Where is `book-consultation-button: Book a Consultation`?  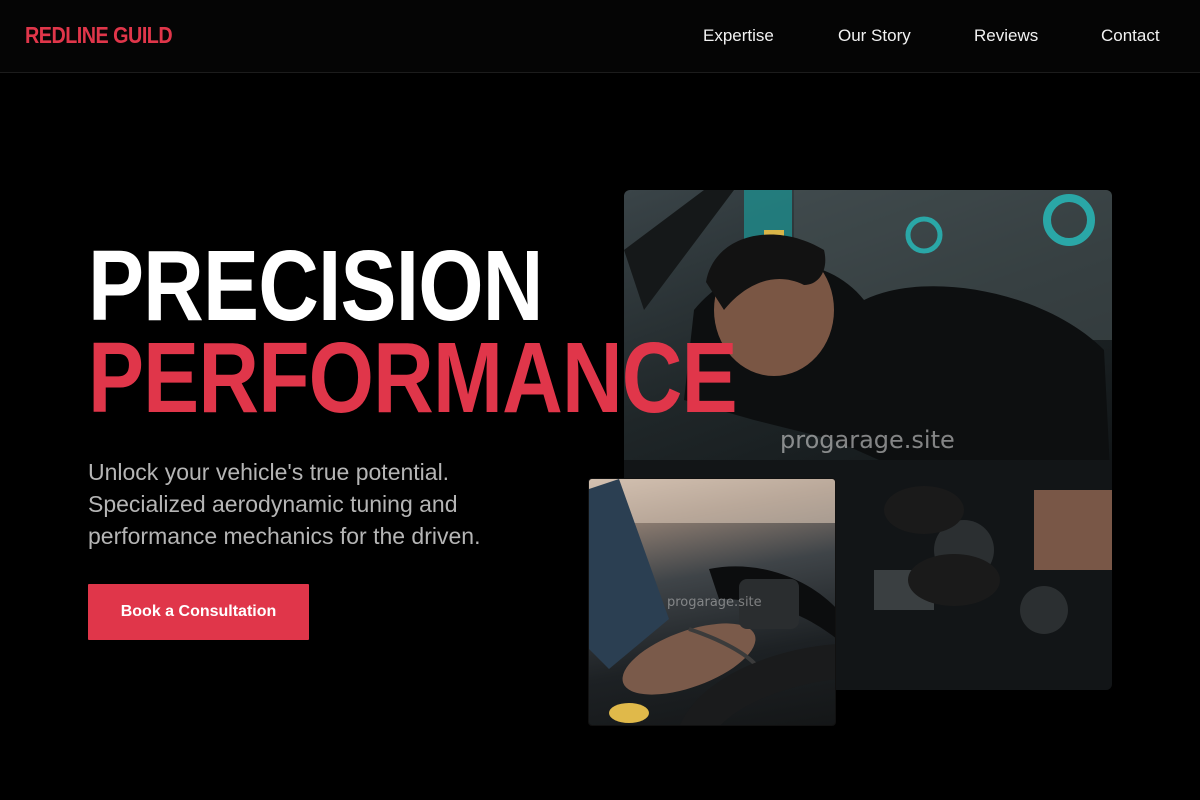
book-consultation-button: Book a Consultation is located at coordinates (198, 612).